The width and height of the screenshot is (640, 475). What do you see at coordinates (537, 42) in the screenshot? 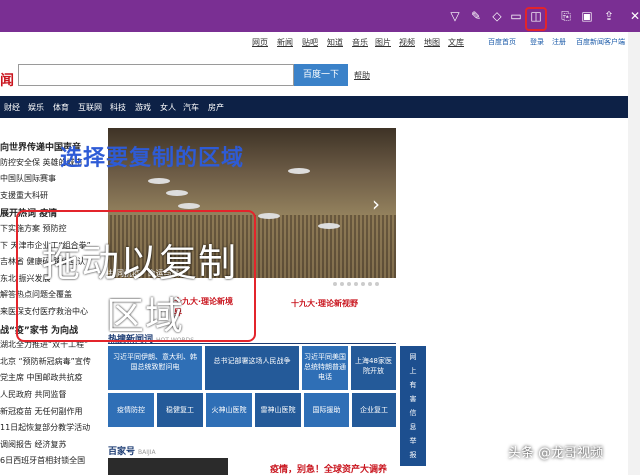
I see `login-link: 登录` at bounding box center [537, 42].